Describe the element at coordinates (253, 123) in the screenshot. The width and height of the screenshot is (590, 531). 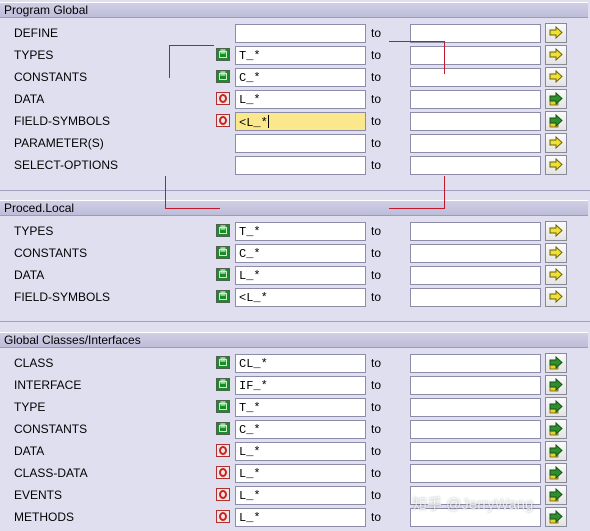
I see `low-value-text: <L_*` at that location.